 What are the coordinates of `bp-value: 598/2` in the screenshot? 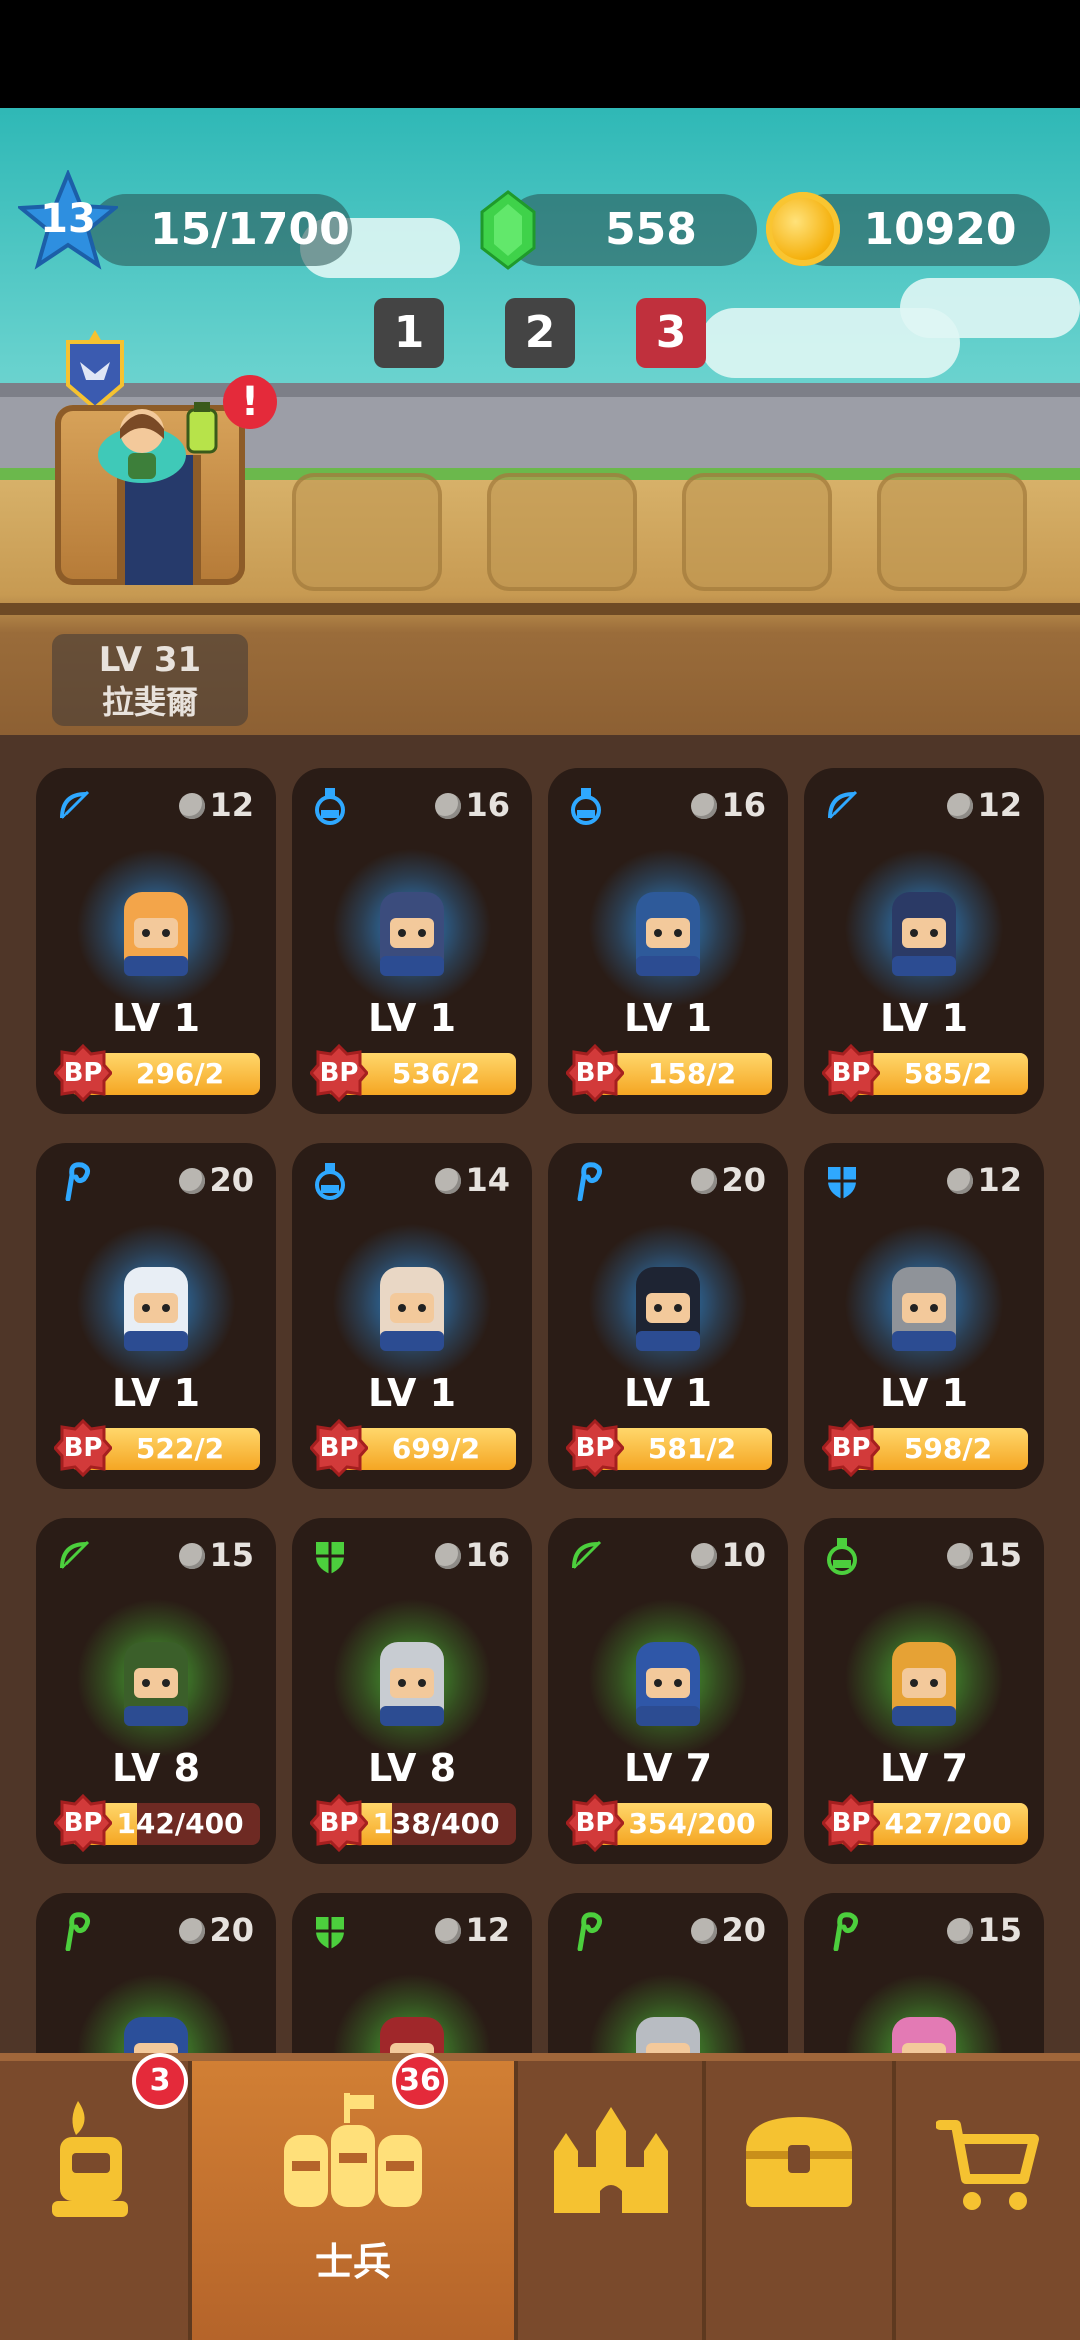 It's located at (948, 1448).